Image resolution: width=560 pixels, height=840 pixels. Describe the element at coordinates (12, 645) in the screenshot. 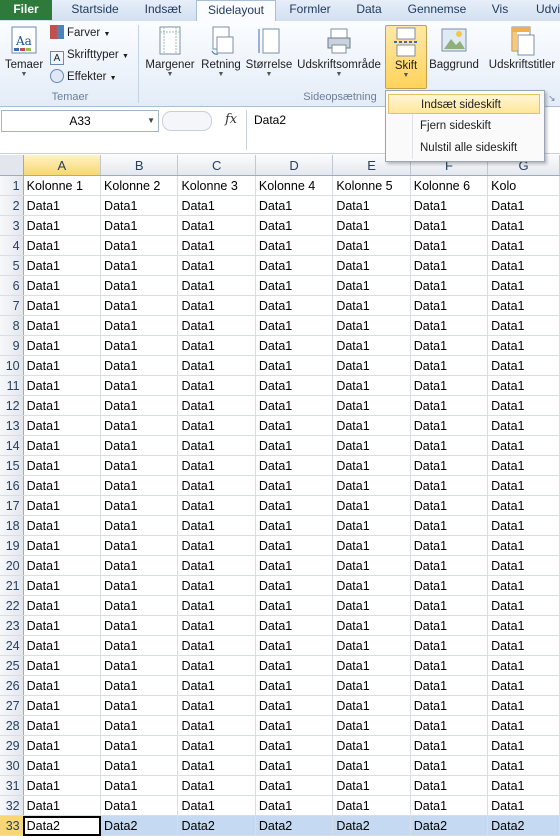

I see `row-header: 24` at that location.